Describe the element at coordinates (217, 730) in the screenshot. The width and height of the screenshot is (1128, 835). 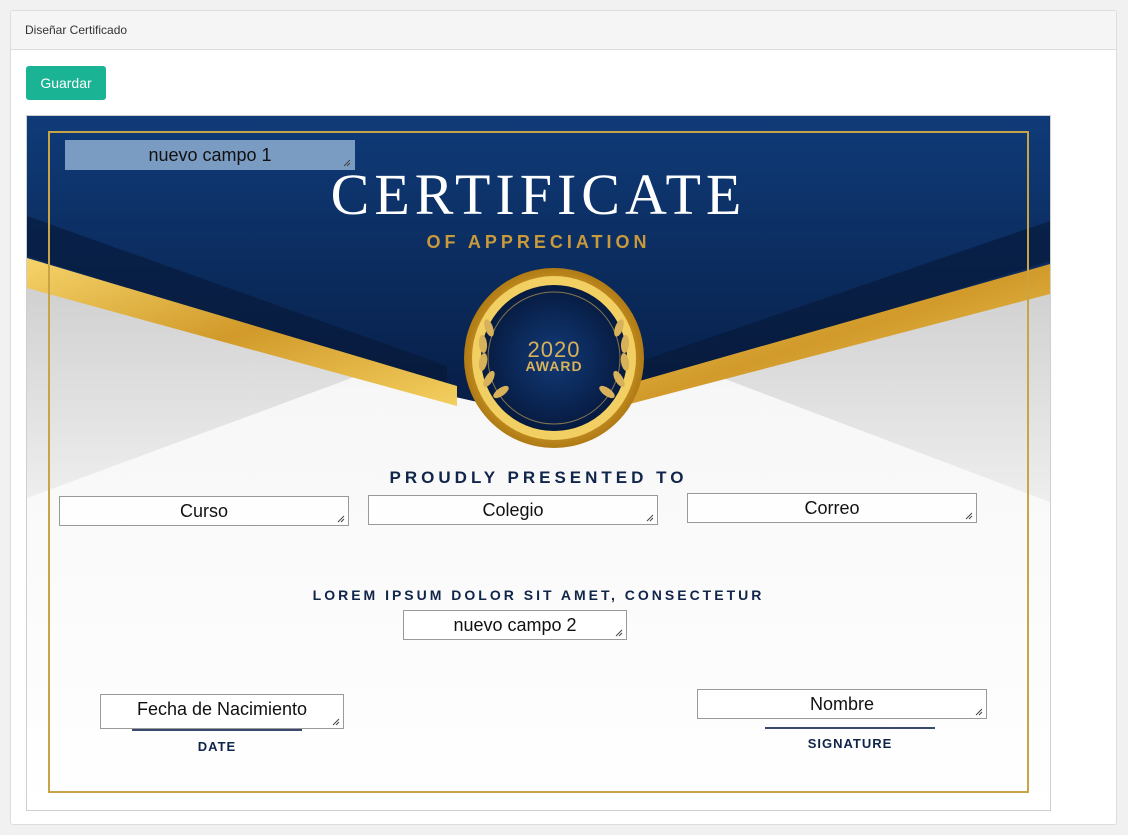
I see `date-line` at that location.